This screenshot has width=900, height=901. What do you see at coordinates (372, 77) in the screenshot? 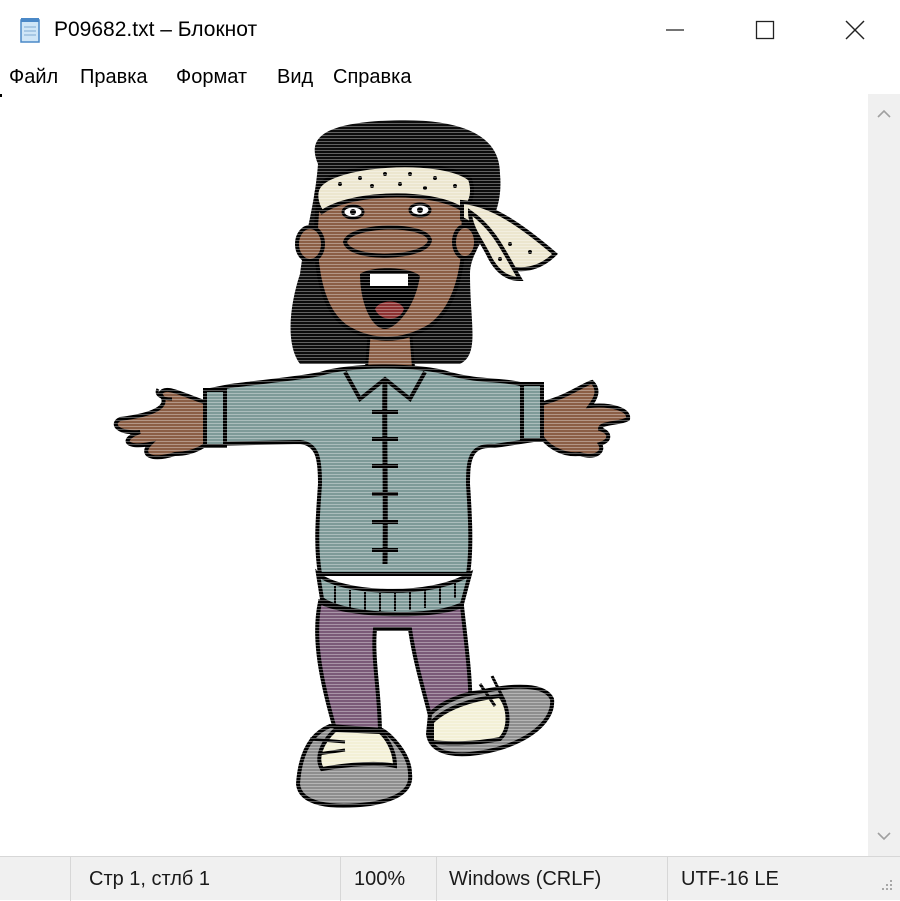
I see `menu-help: Справка` at bounding box center [372, 77].